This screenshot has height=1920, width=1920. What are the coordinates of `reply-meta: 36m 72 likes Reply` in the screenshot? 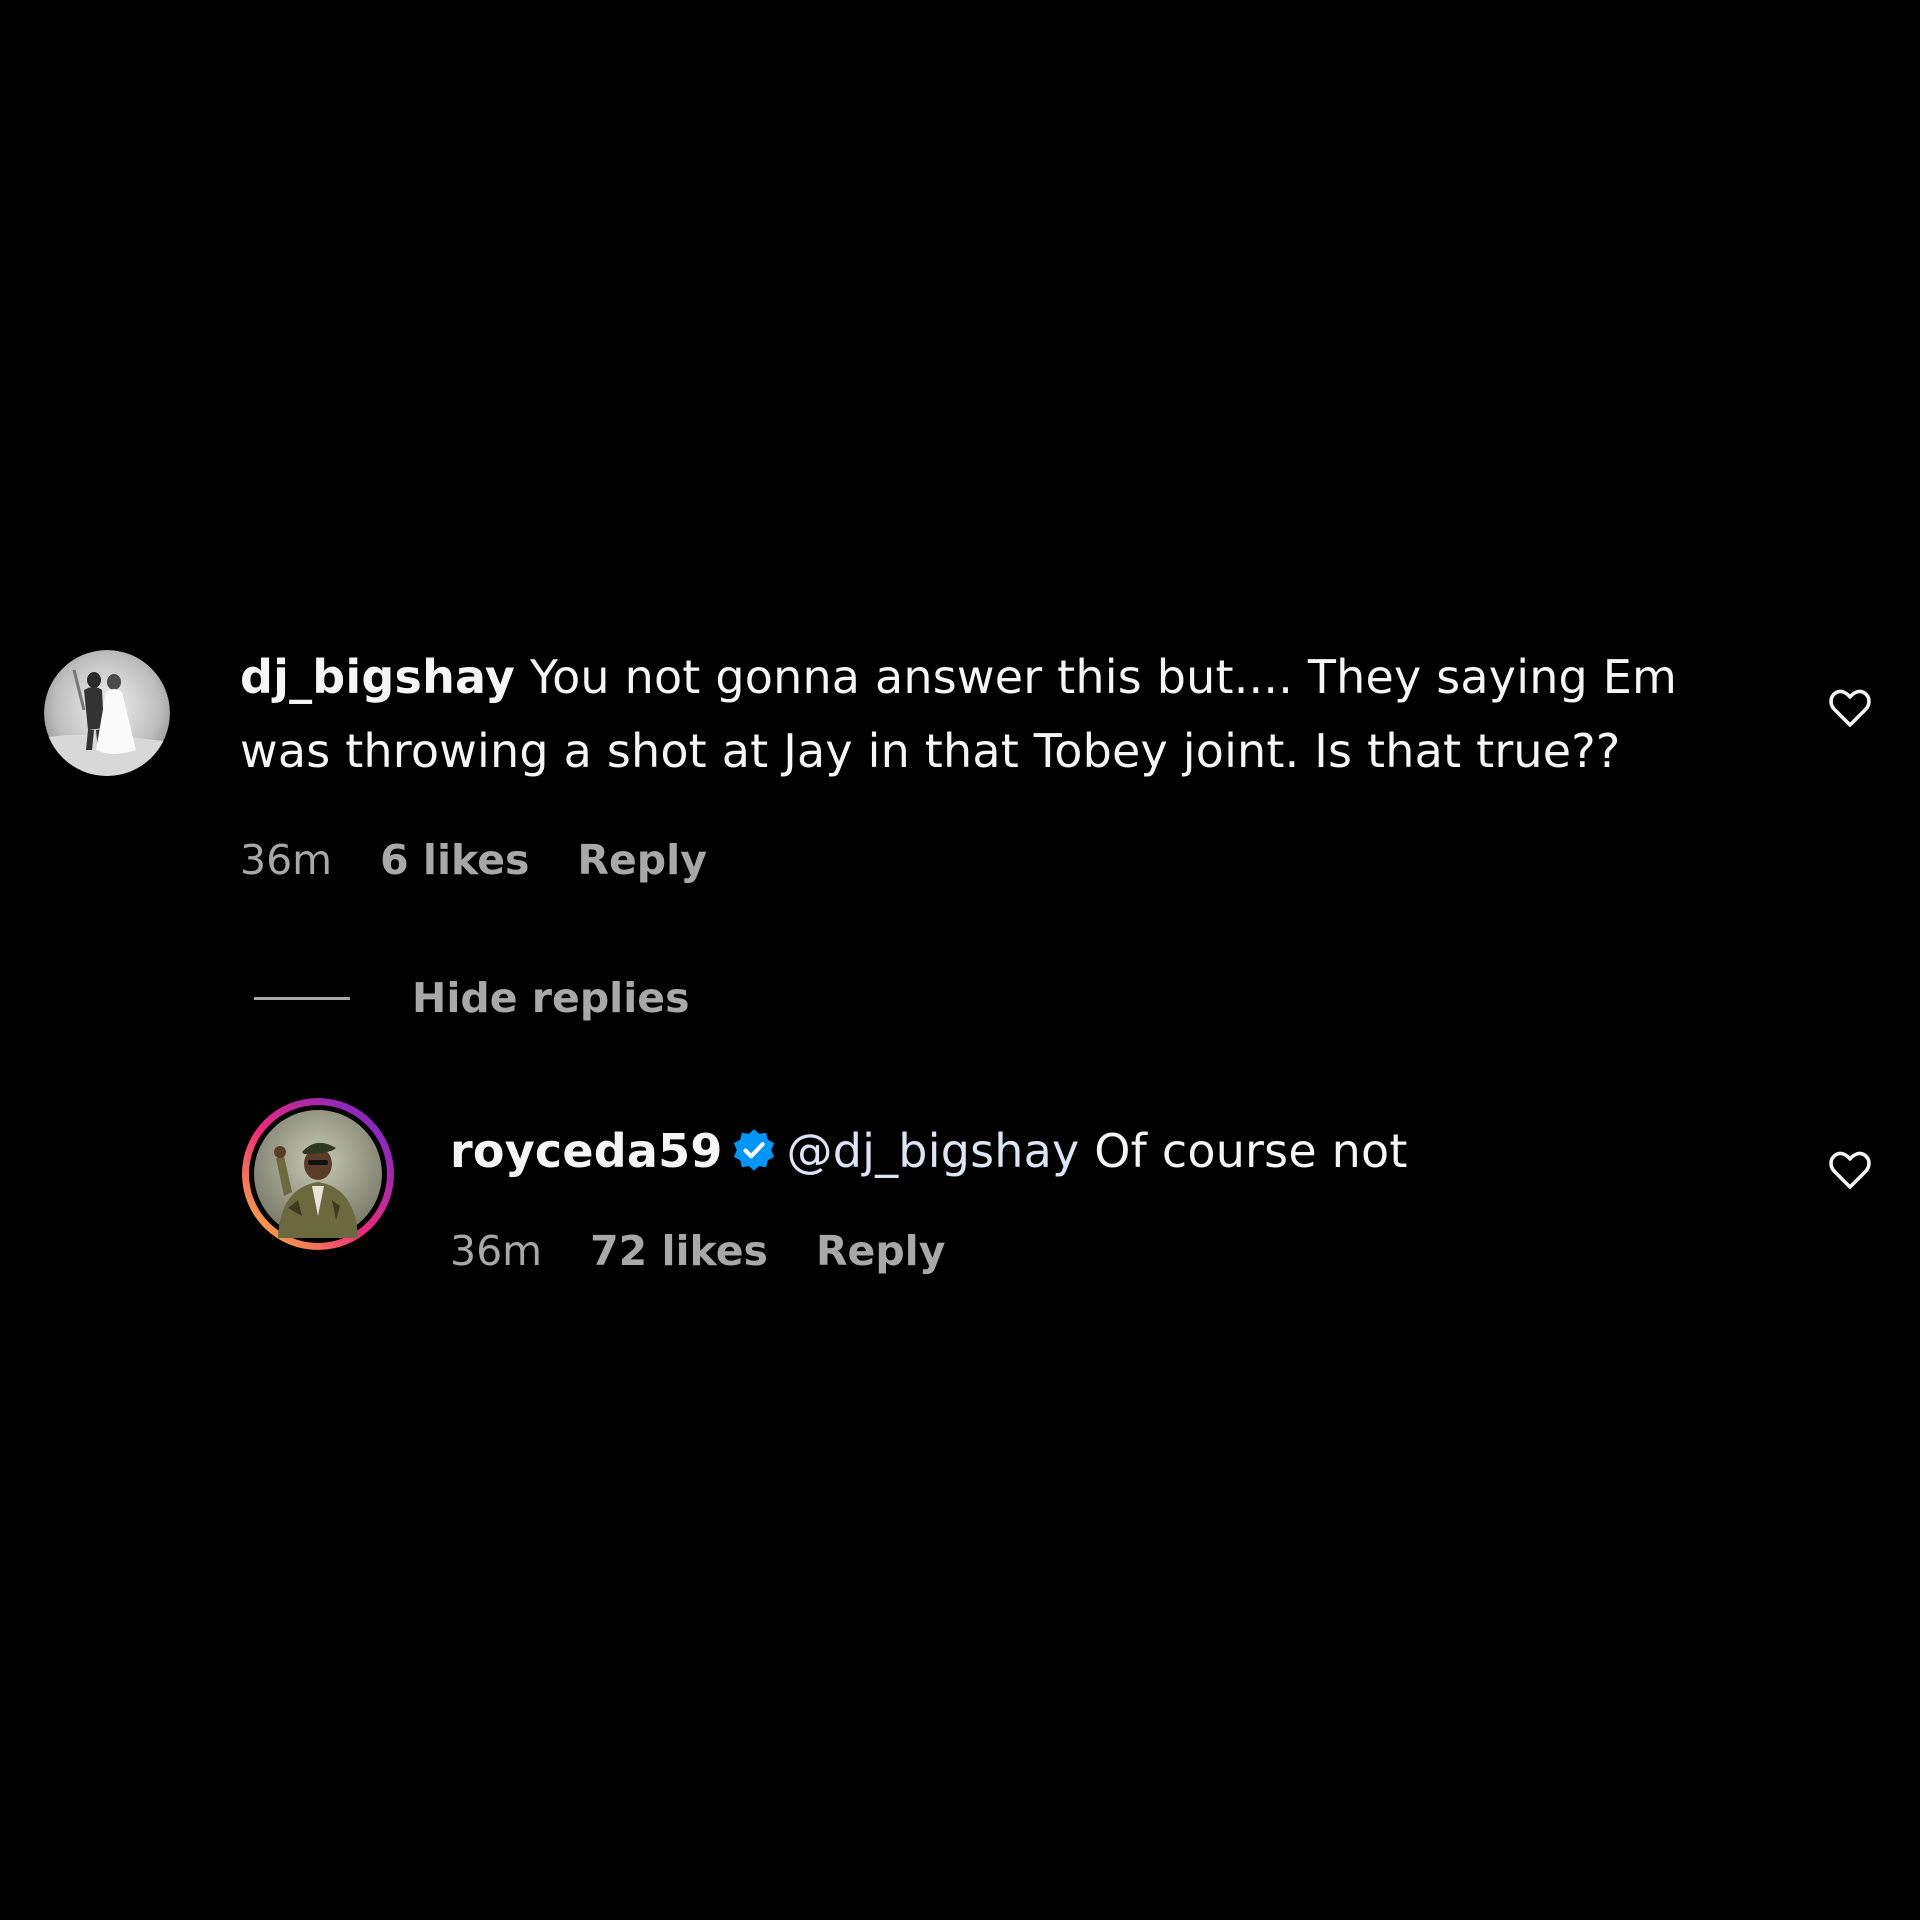 It's located at (697, 1251).